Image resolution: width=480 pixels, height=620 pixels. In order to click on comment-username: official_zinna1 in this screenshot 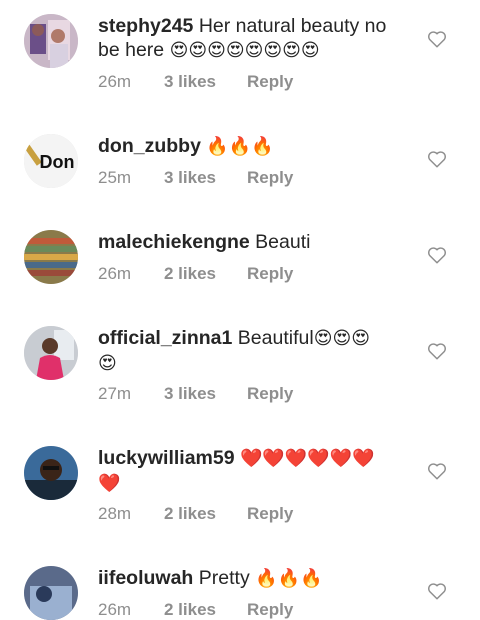, I will do `click(165, 338)`.